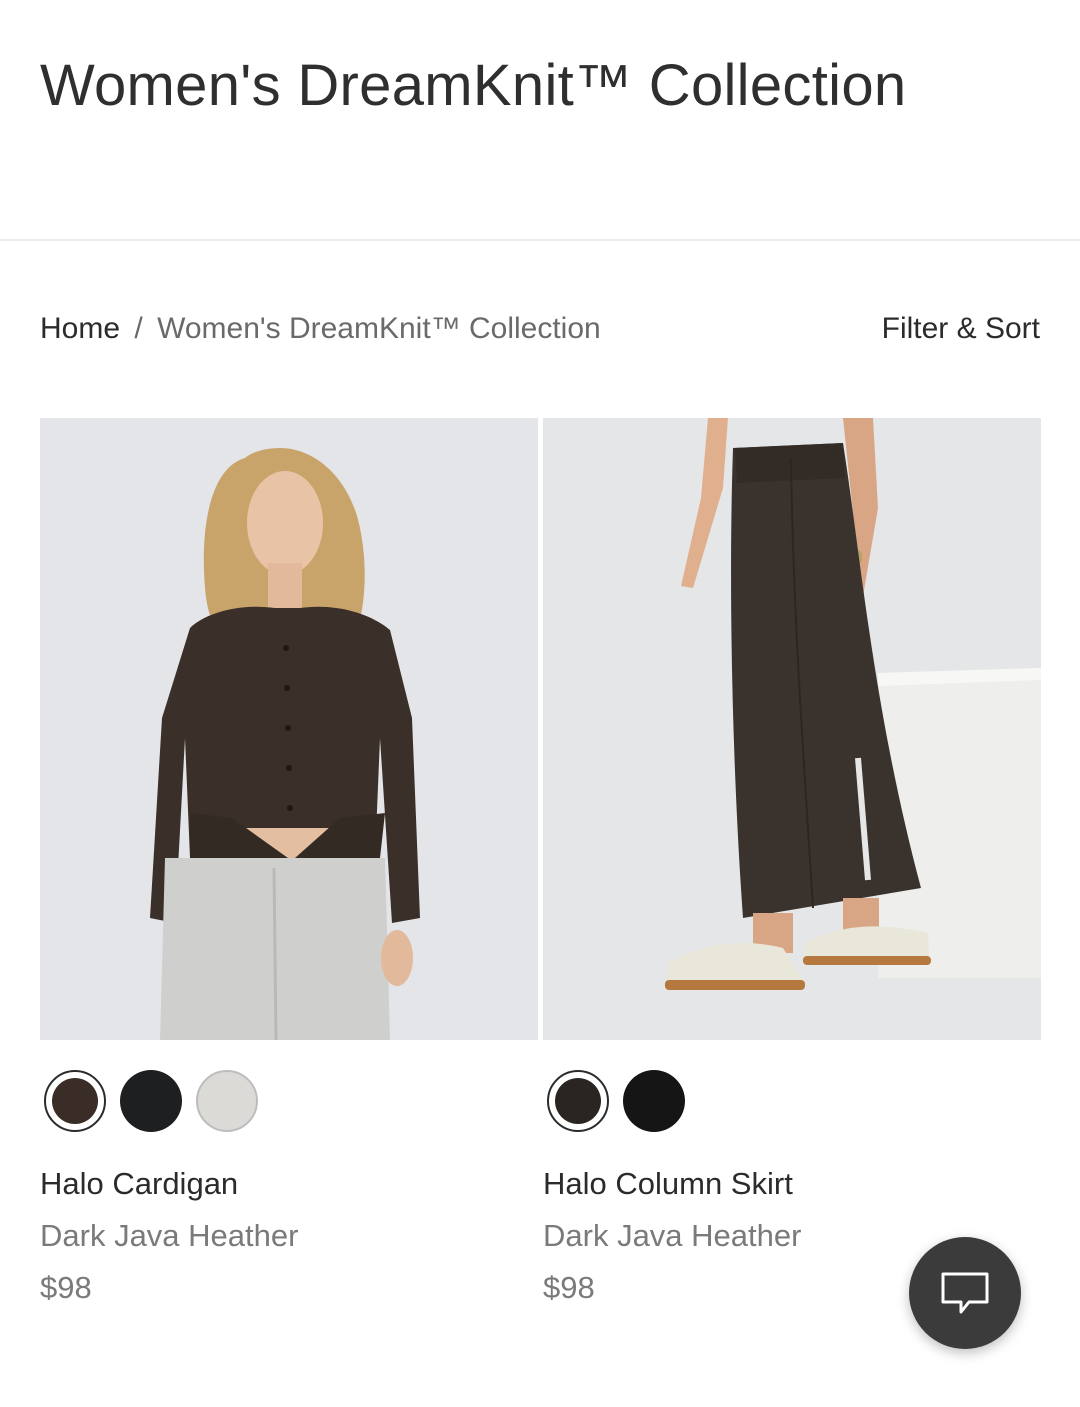 This screenshot has height=1407, width=1080. Describe the element at coordinates (540, 240) in the screenshot. I see `header-divider` at that location.